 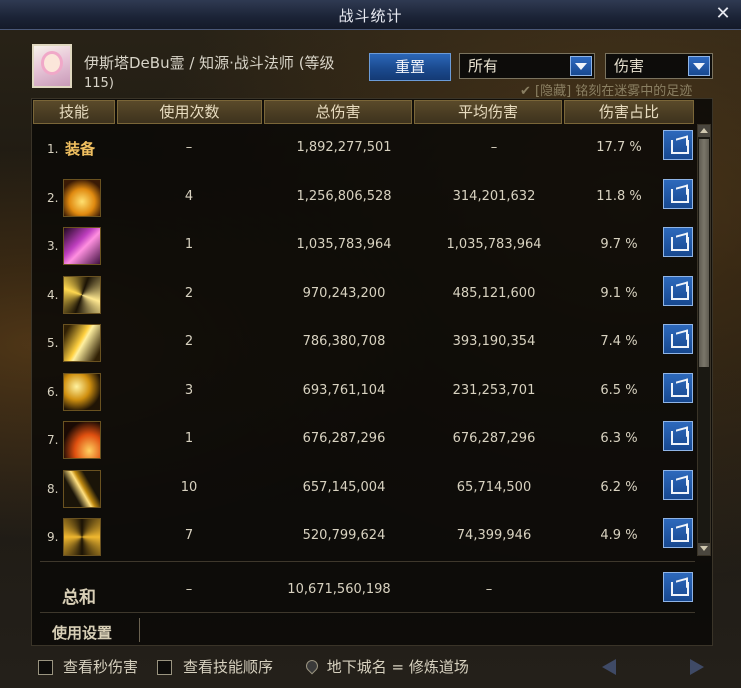 I want to click on table-row: 8. 10 657,145,004 65,714,500 6.2 %, so click(x=363, y=488).